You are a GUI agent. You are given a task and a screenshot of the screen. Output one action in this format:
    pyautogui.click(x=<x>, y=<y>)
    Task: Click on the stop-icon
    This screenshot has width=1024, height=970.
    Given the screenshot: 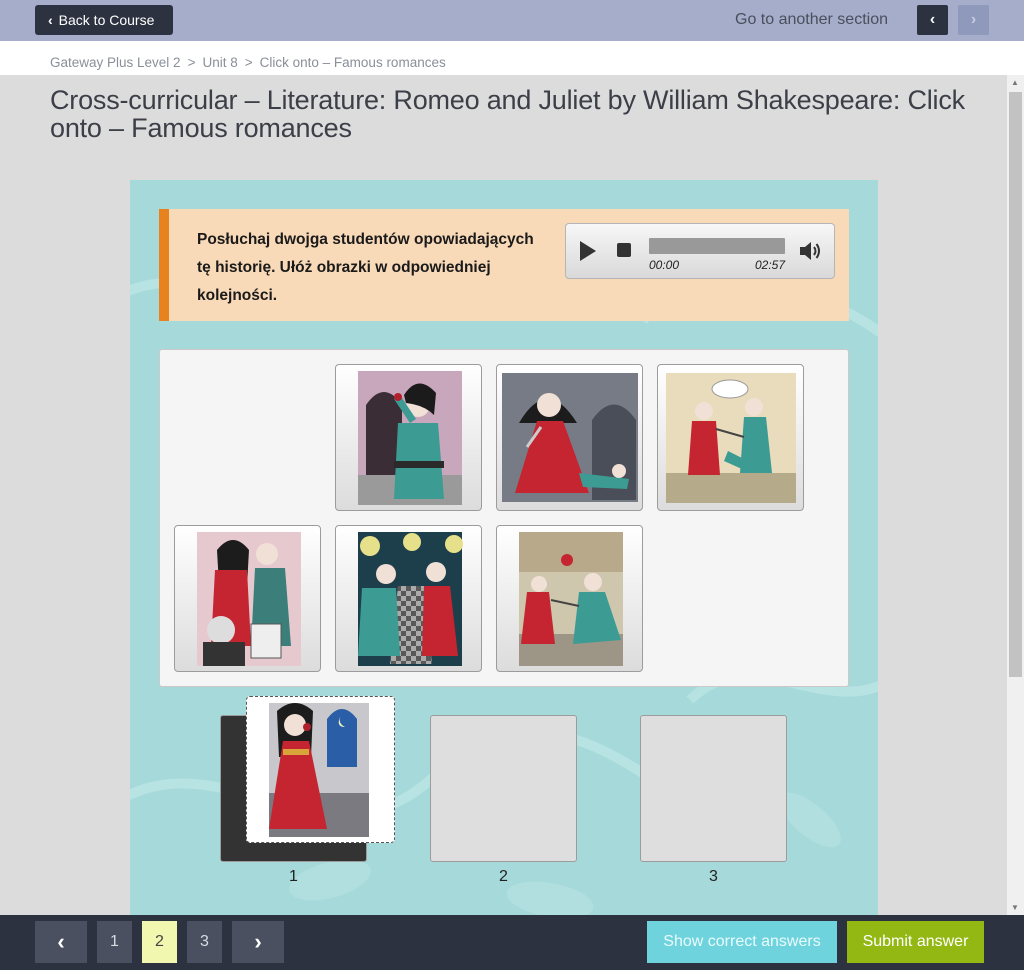 What is the action you would take?
    pyautogui.click(x=624, y=250)
    